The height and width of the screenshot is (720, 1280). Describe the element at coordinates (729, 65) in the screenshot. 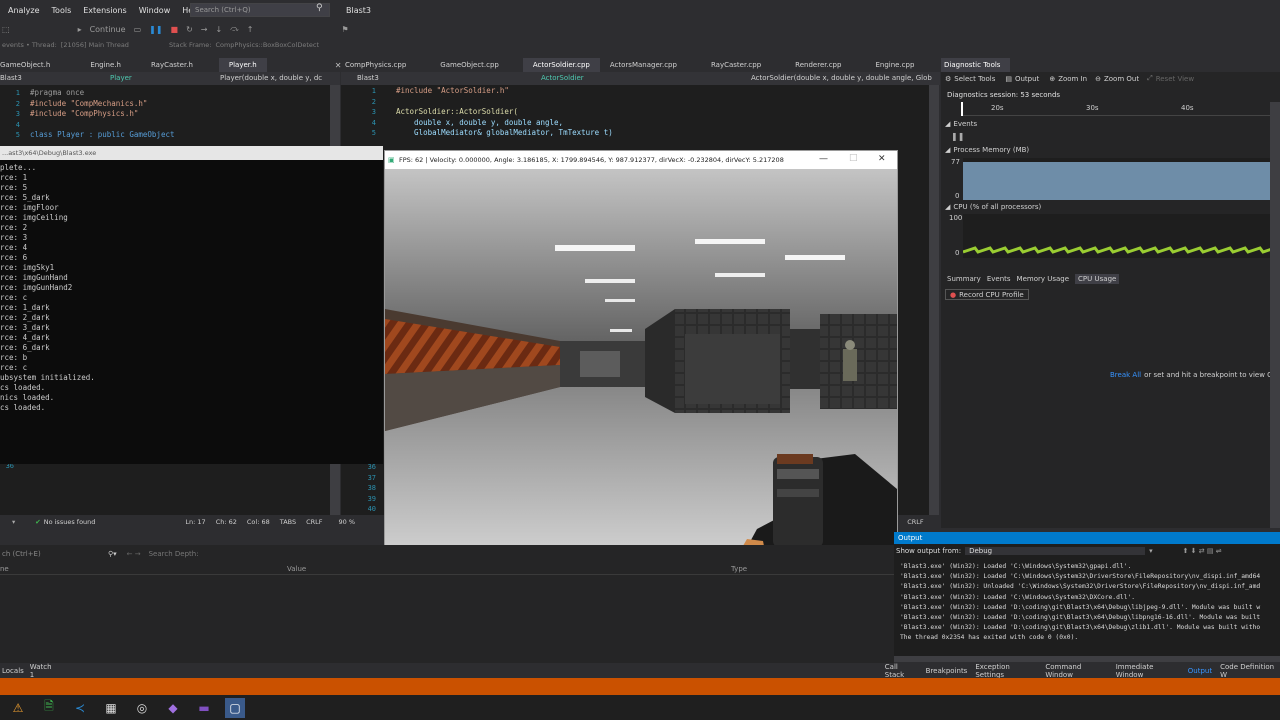

I see `tab-raycaster-cpp: RayCaster.cpp` at that location.